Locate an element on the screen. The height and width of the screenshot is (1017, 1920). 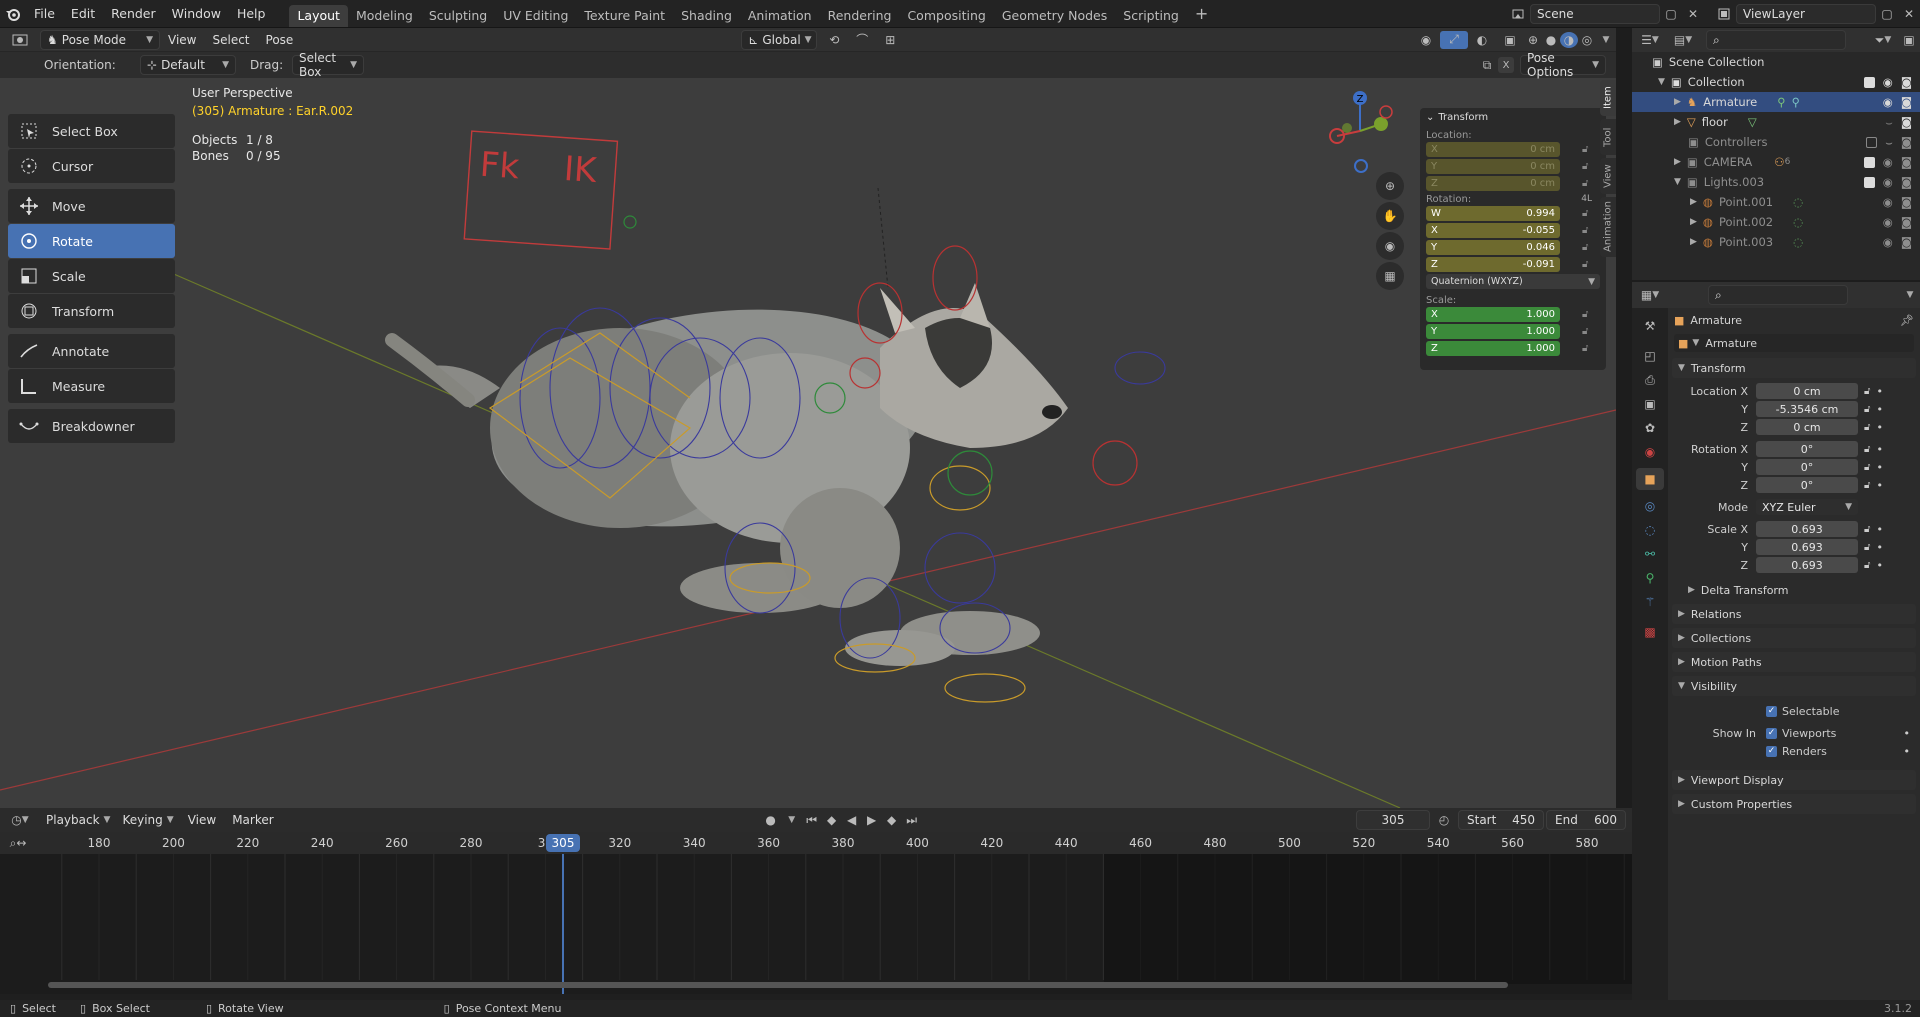
play-icon: ▶ is located at coordinates (872, 820).